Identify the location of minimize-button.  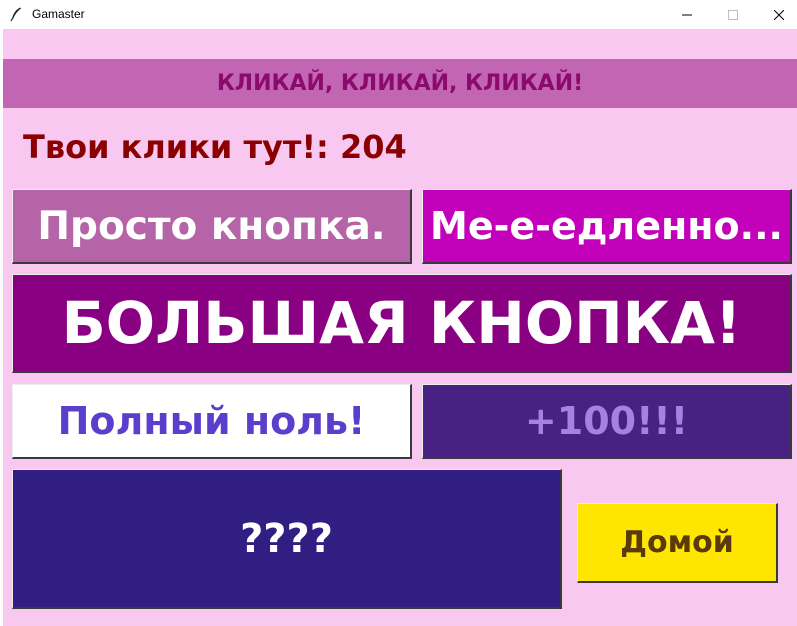
(687, 14).